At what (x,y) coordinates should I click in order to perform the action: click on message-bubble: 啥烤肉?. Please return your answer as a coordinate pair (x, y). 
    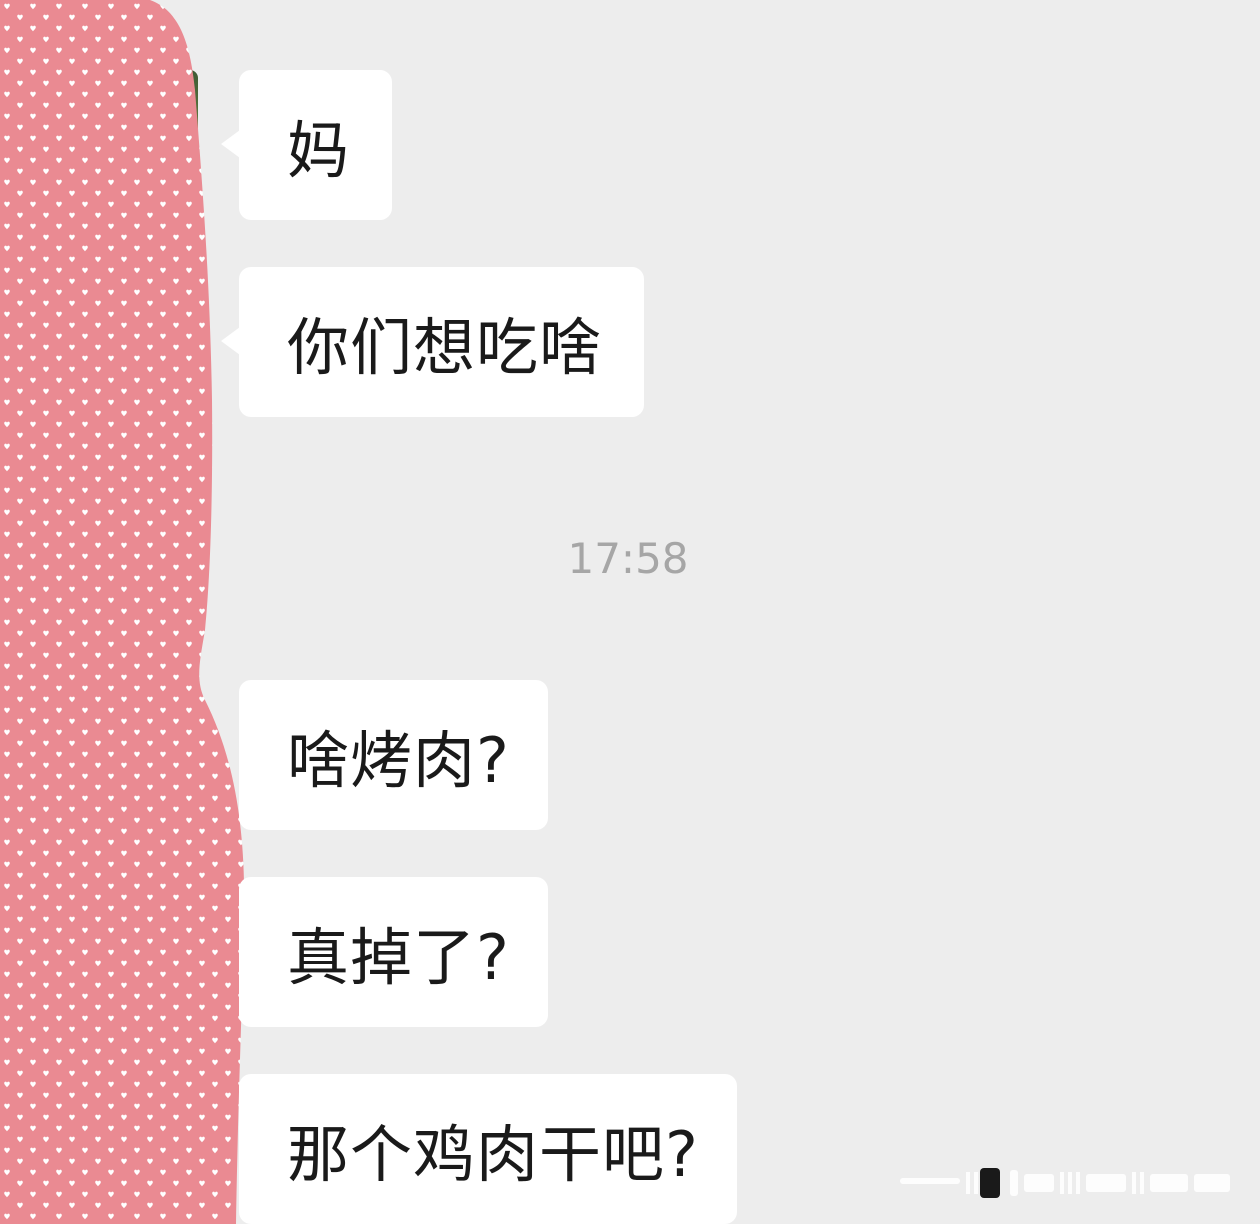
    Looking at the image, I should click on (393, 755).